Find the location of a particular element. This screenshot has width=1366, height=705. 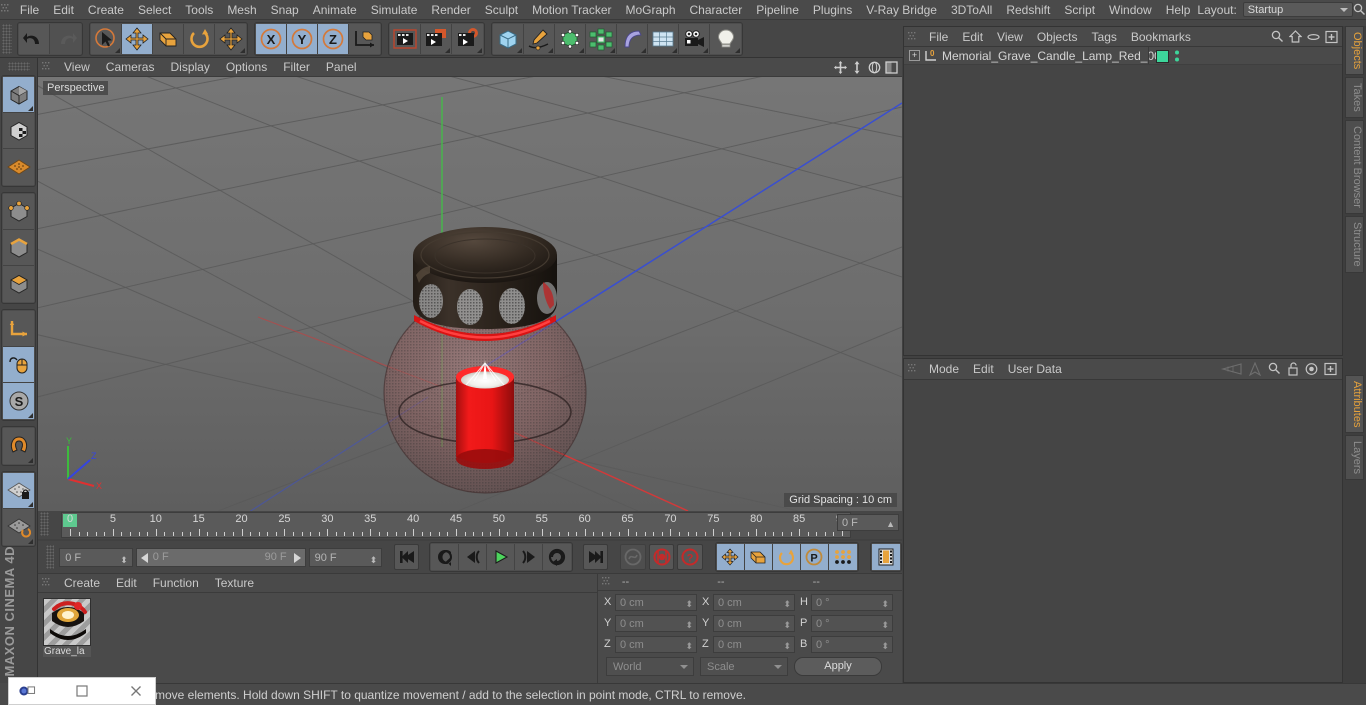

object-manager-grip-icon is located at coordinates (913, 37).